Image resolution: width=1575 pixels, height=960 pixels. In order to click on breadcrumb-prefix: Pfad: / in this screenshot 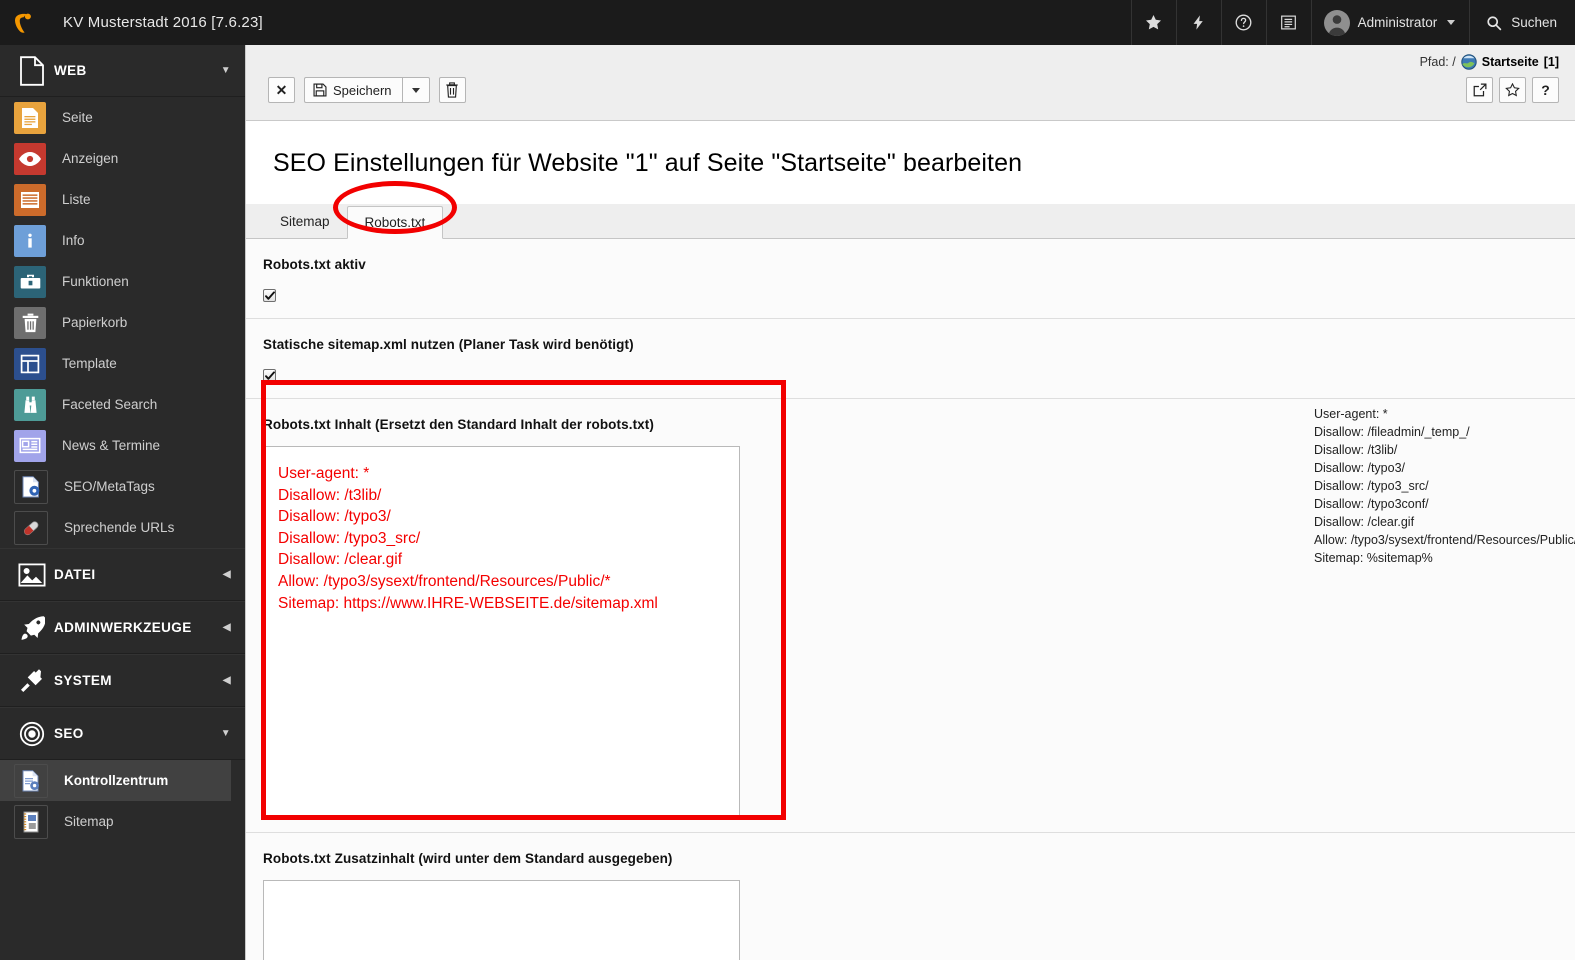, I will do `click(1437, 62)`.